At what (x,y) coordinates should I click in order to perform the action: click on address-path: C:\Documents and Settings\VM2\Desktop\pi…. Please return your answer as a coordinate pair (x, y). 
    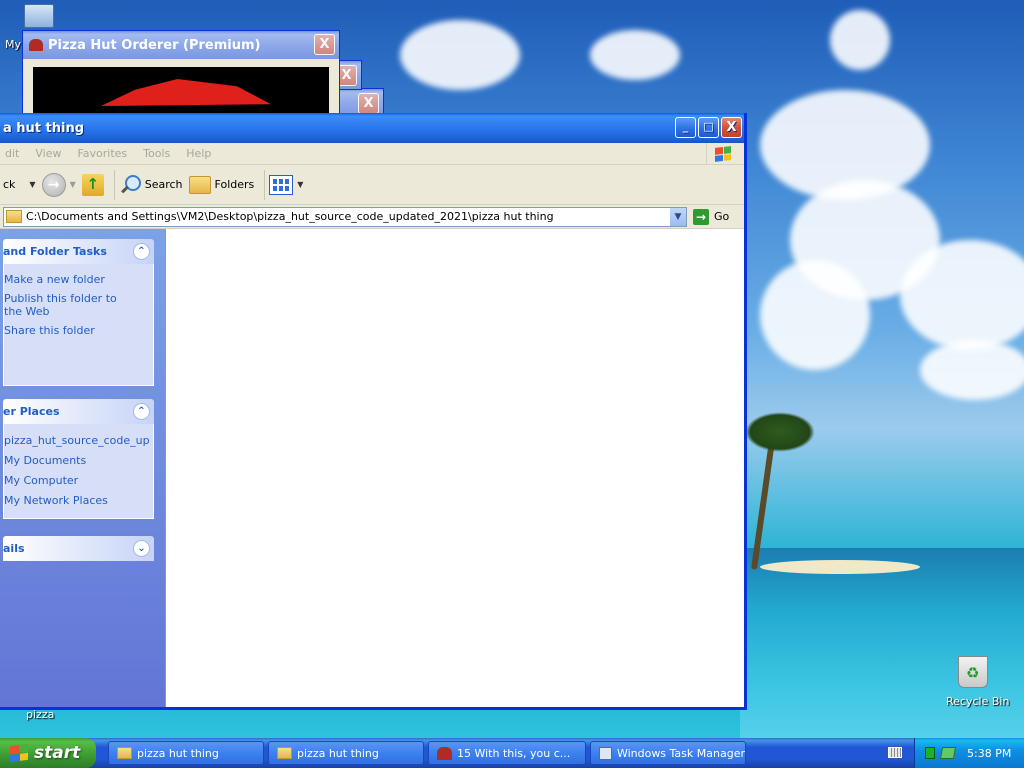
    Looking at the image, I should click on (290, 216).